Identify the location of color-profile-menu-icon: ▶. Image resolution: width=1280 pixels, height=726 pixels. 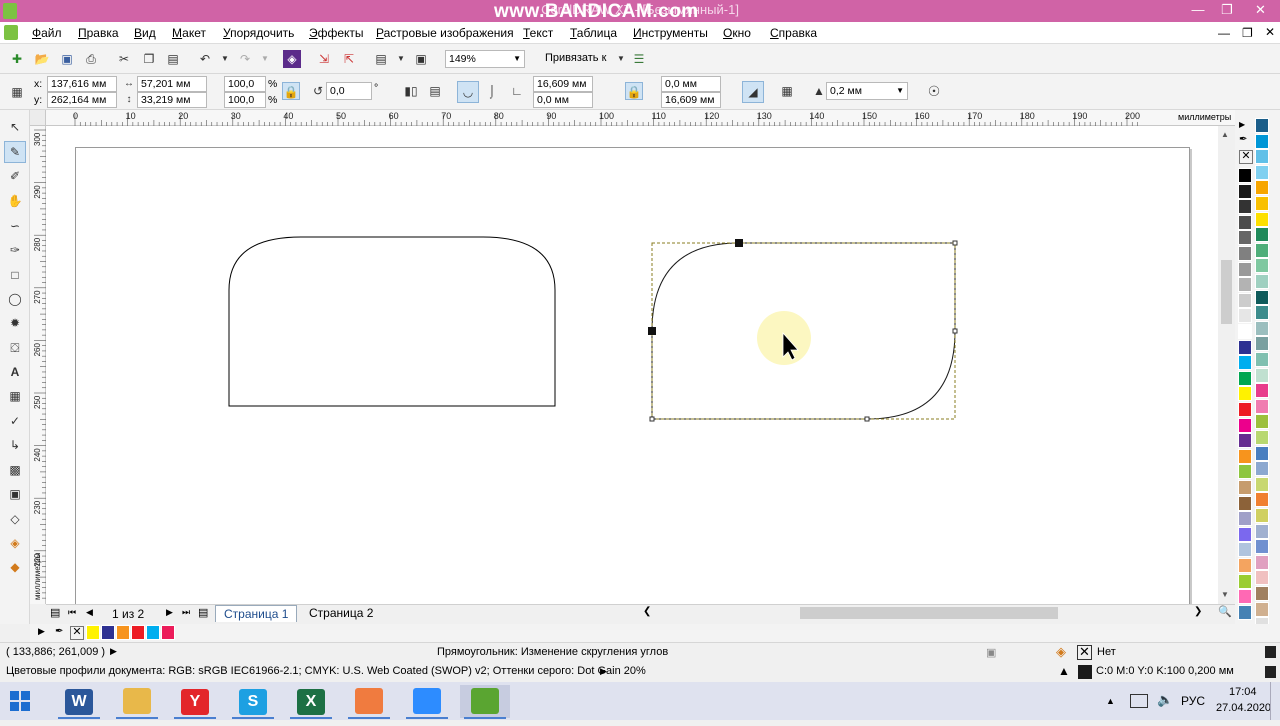
(603, 671).